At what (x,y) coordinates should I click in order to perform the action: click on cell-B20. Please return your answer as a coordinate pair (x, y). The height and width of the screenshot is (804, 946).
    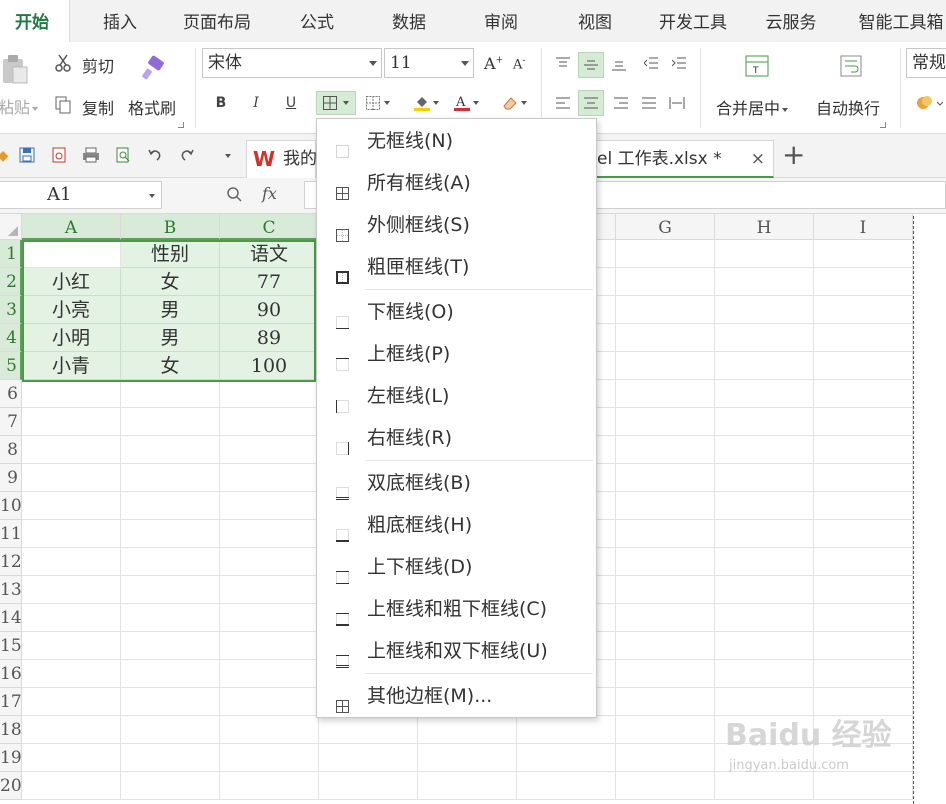
    Looking at the image, I should click on (170, 786).